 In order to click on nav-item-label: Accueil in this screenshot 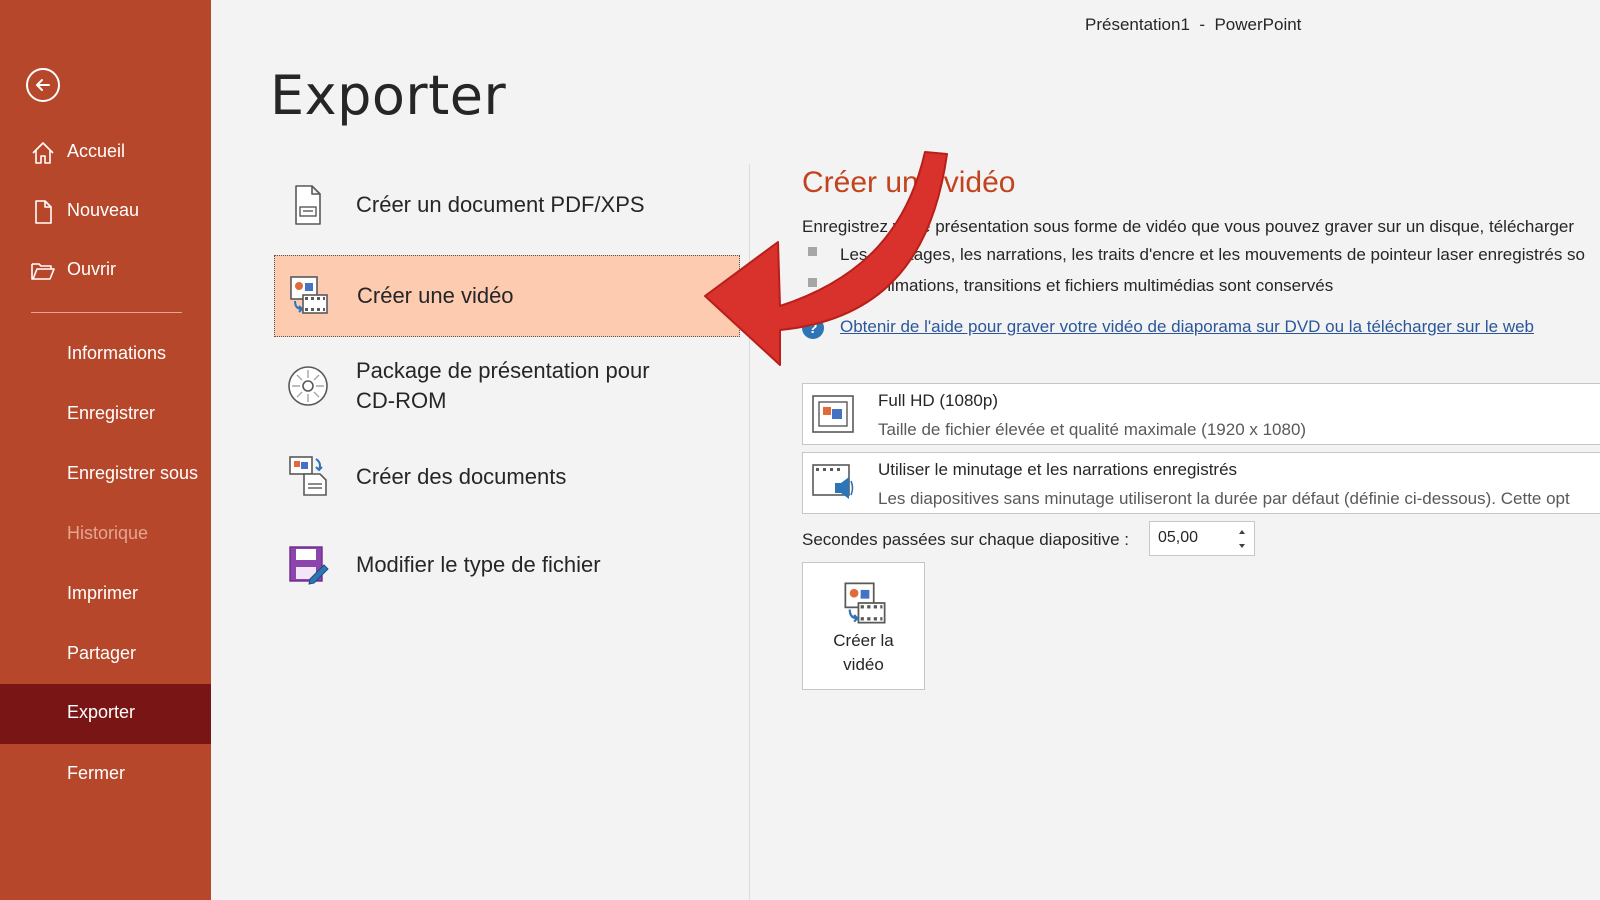, I will do `click(96, 151)`.